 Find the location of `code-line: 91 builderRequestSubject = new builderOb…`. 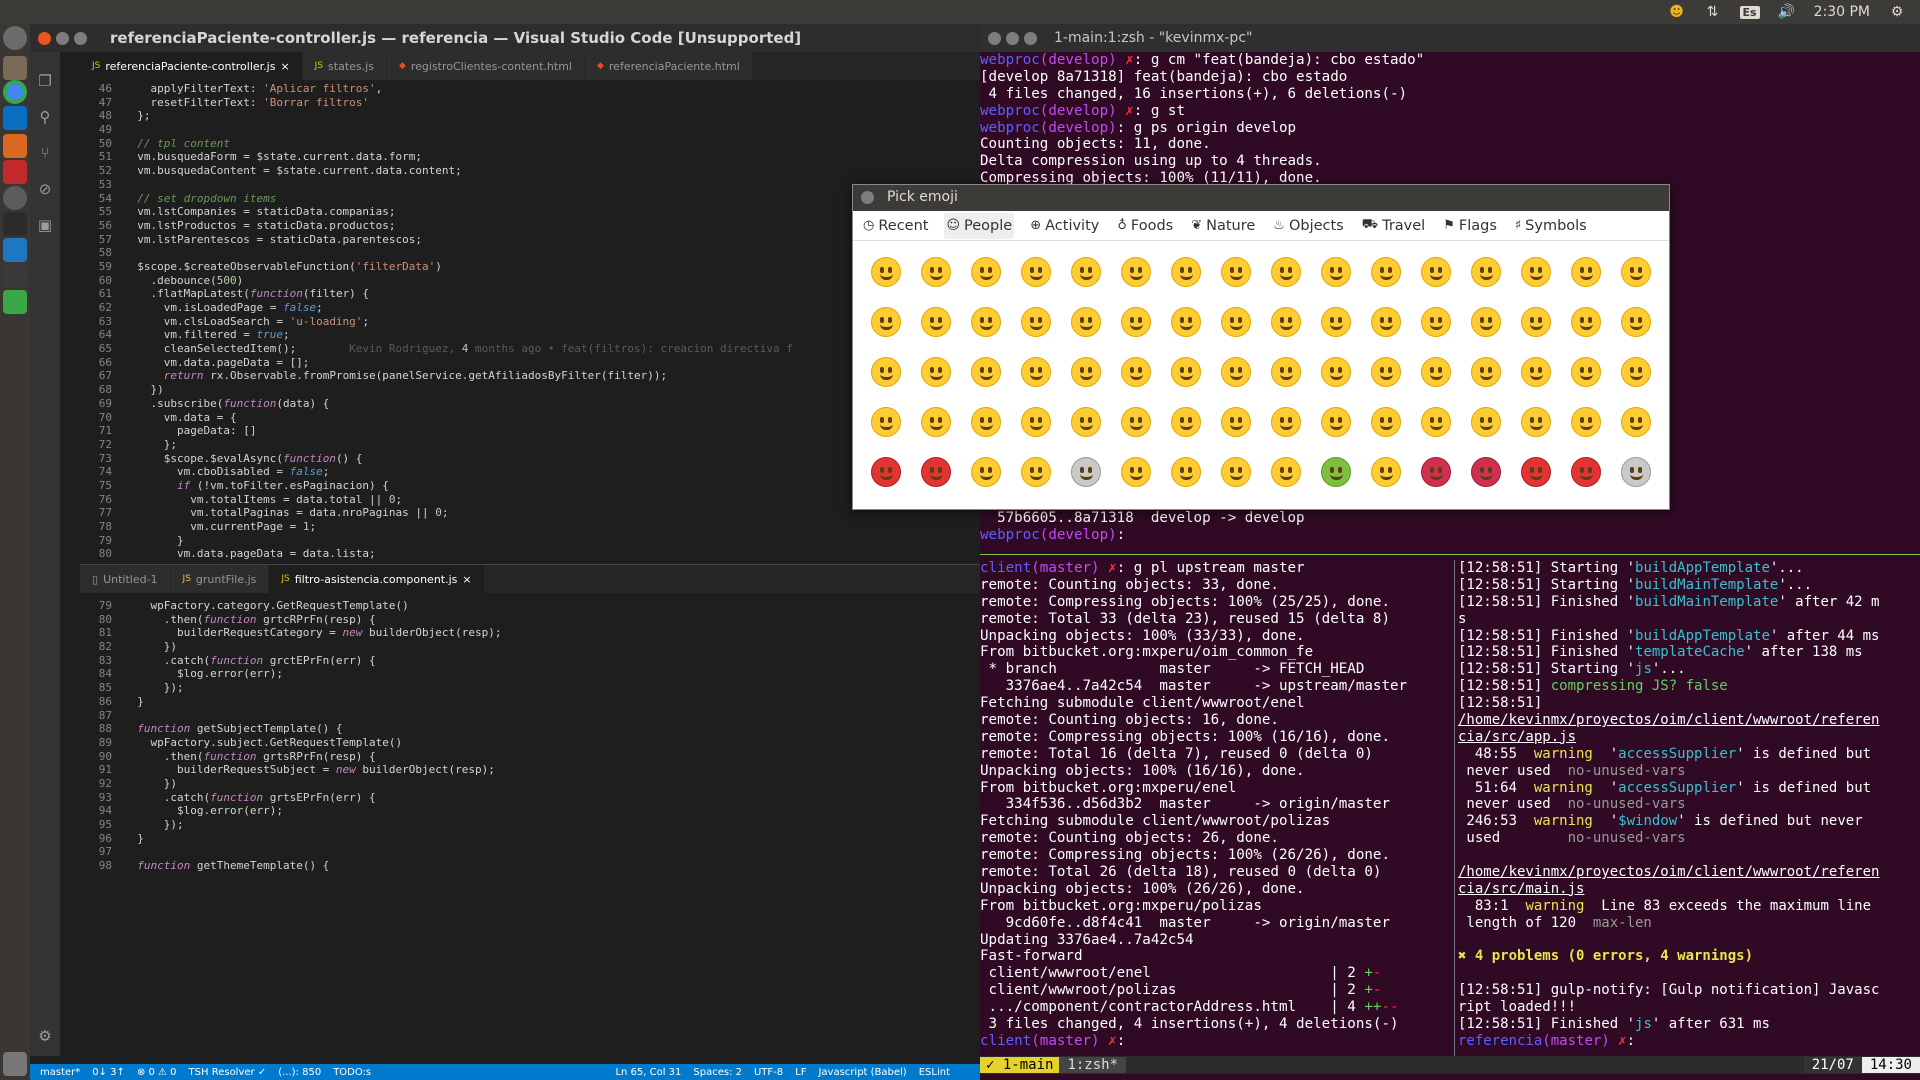

code-line: 91 builderRequestSubject = new builderOb… is located at coordinates (530, 770).